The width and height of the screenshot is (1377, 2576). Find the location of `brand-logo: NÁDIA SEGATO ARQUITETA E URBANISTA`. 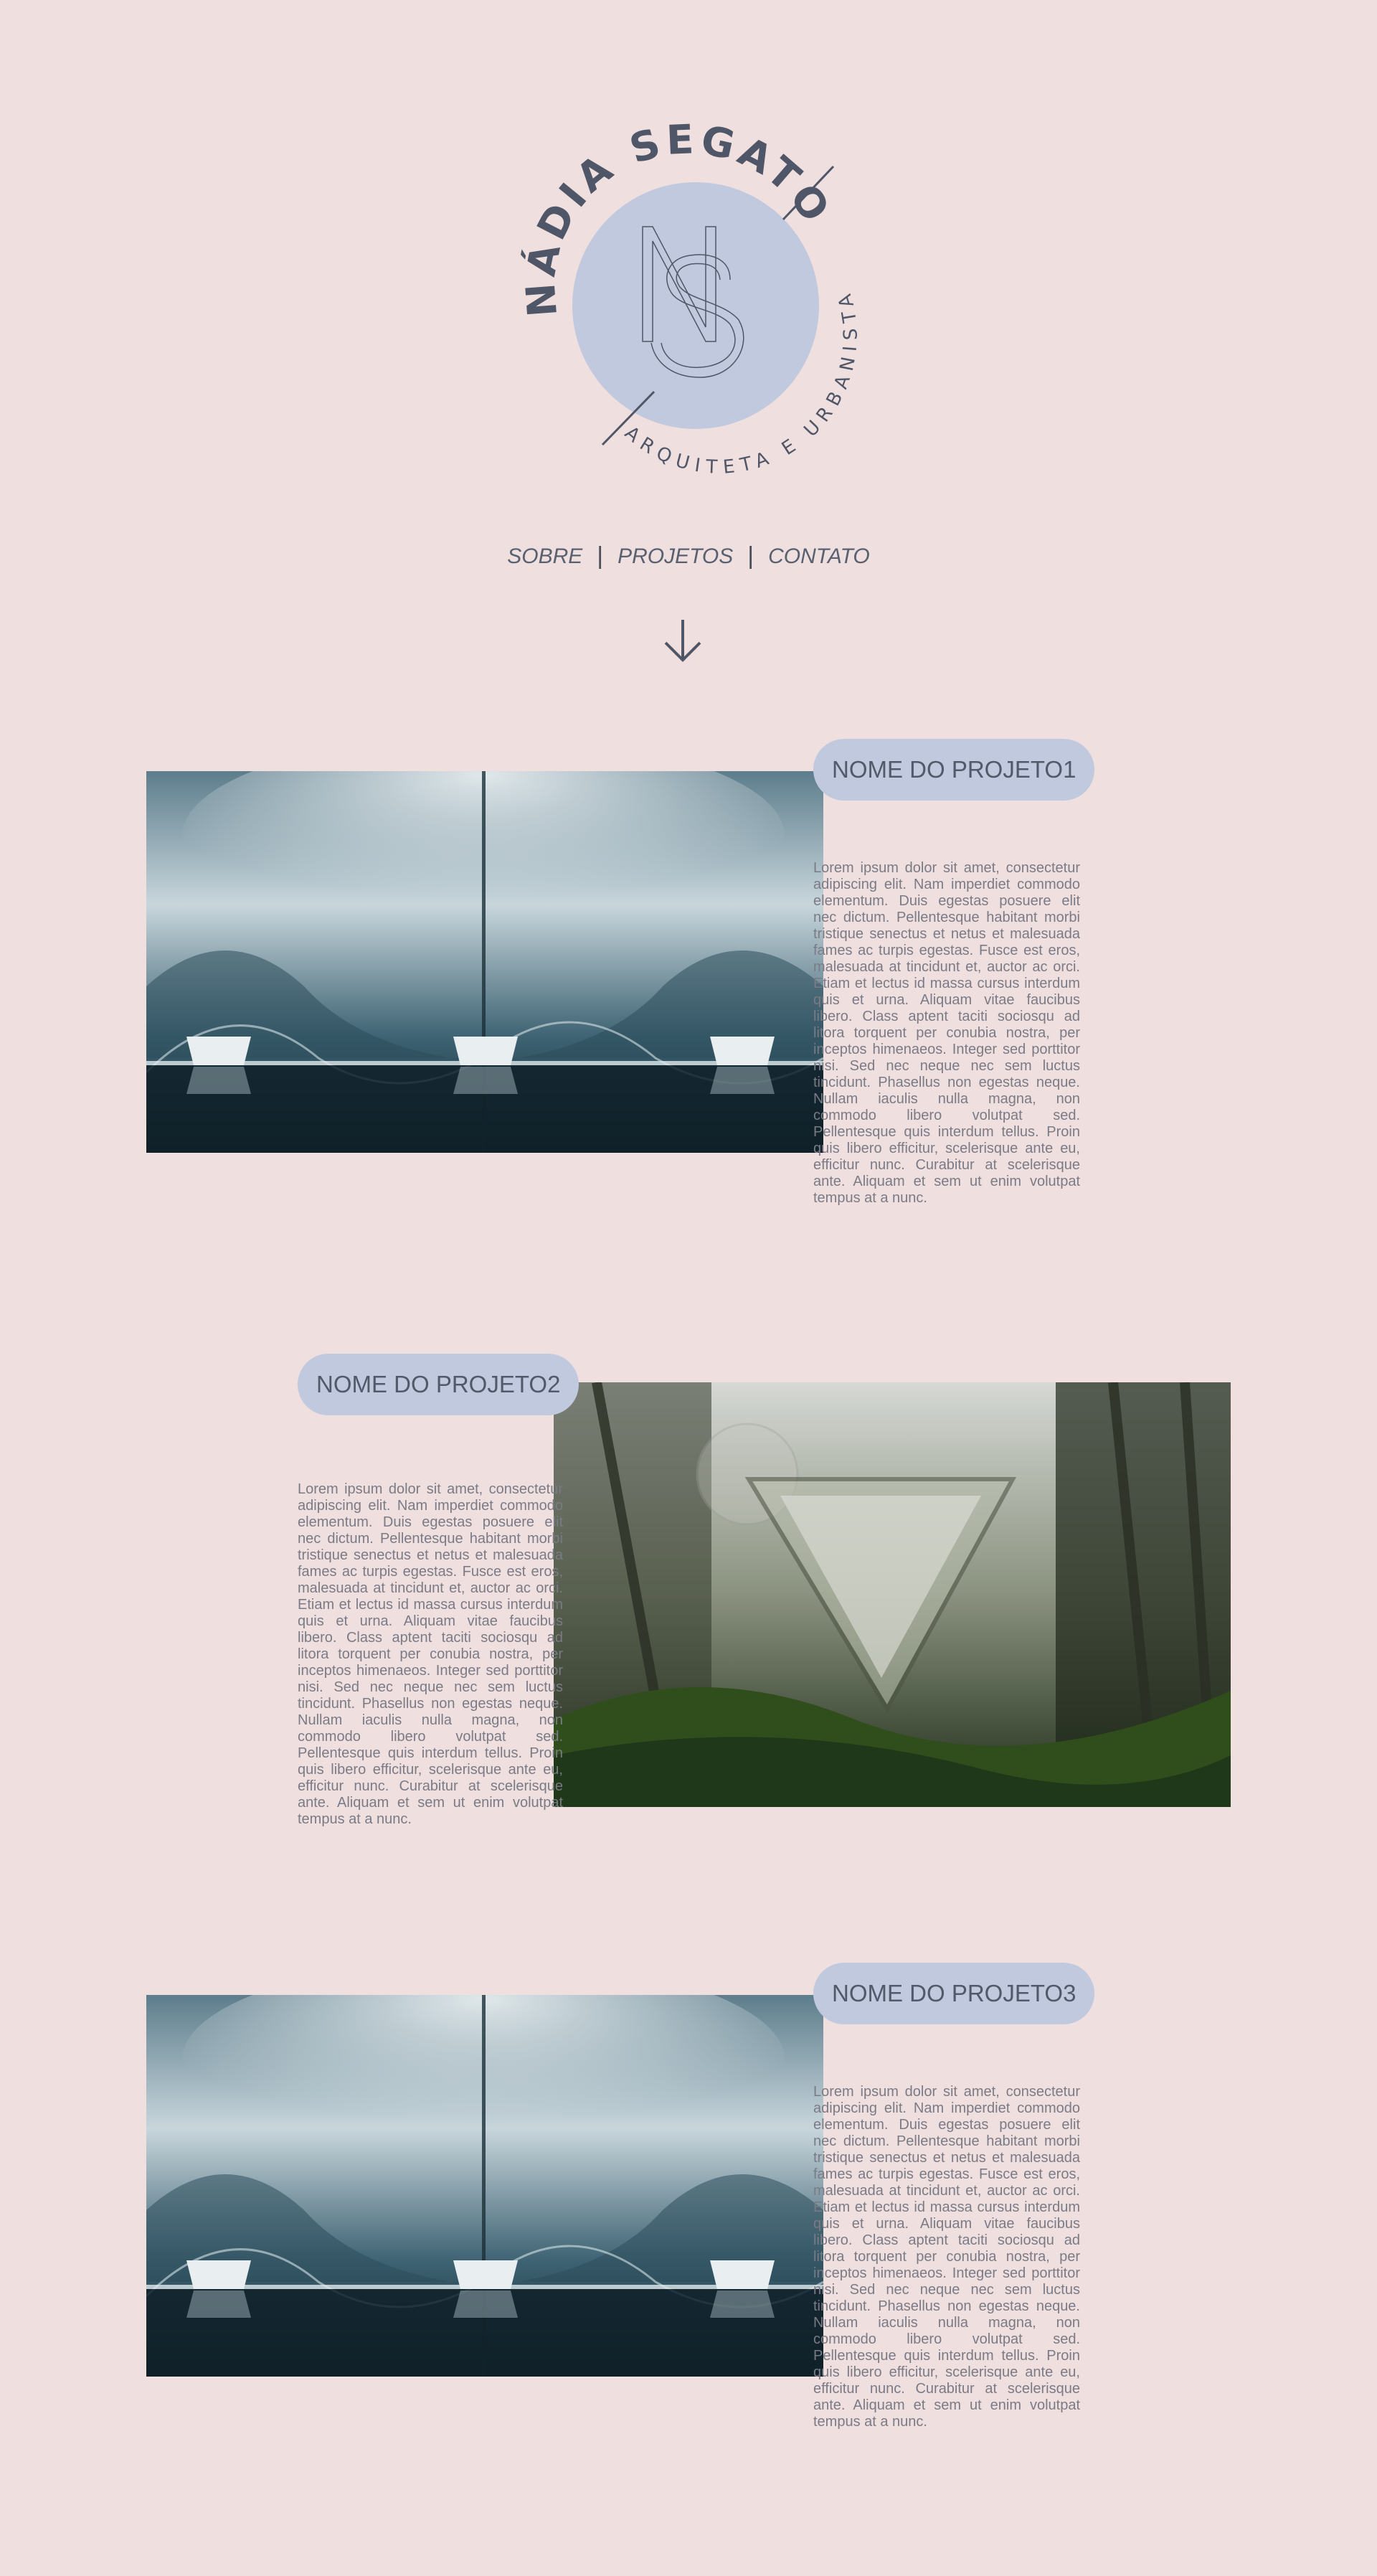

brand-logo: NÁDIA SEGATO ARQUITETA E URBANISTA is located at coordinates (688, 301).